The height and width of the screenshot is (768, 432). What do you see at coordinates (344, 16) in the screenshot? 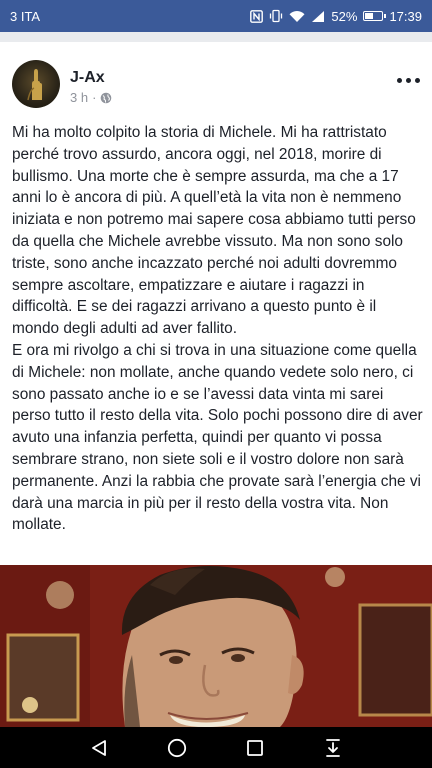
I see `battery-percent: 52%` at bounding box center [344, 16].